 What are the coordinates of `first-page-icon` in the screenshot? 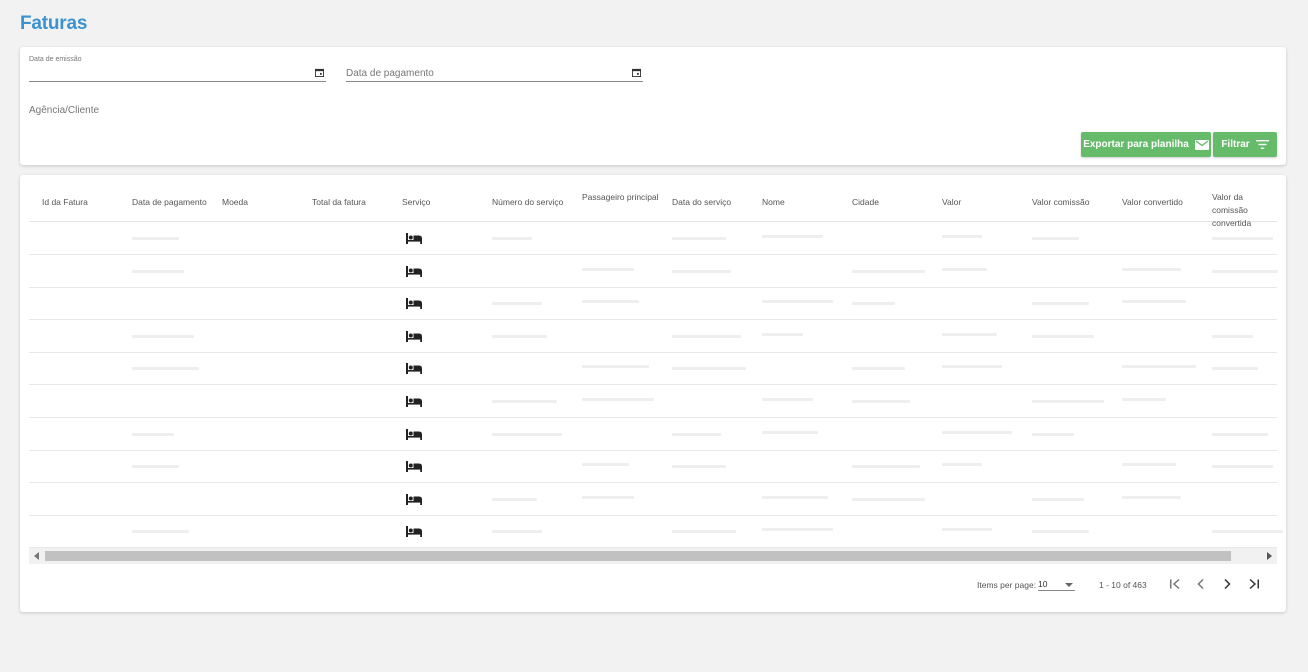 It's located at (1175, 584).